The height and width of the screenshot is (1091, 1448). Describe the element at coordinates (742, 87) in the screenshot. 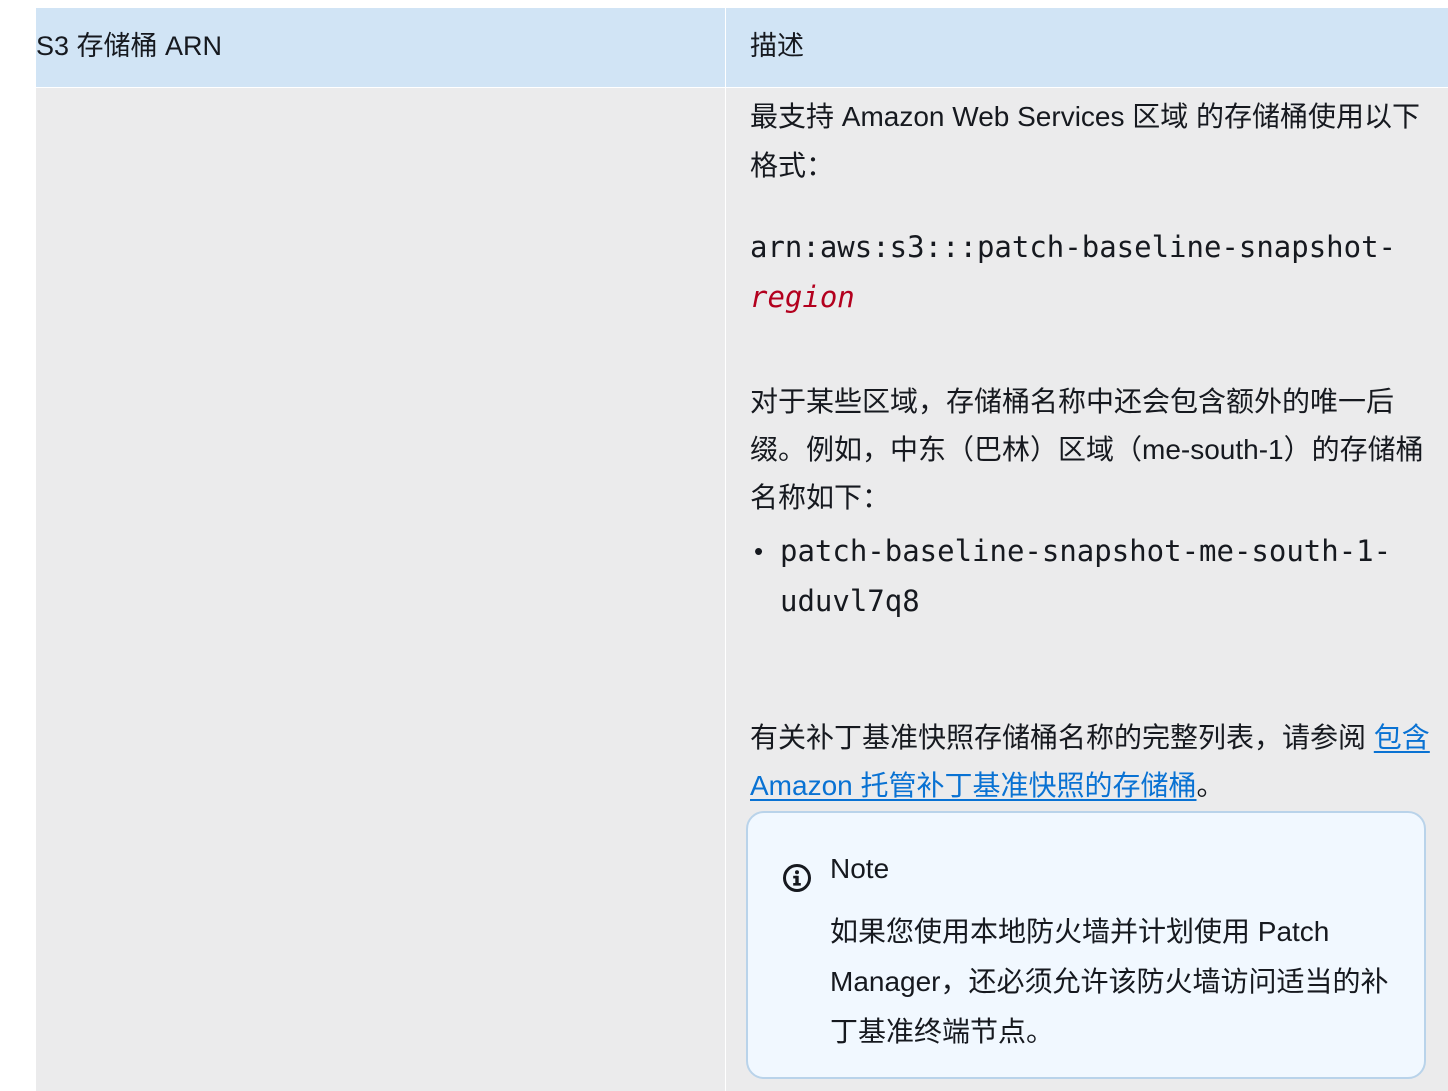

I see `header-divider` at that location.